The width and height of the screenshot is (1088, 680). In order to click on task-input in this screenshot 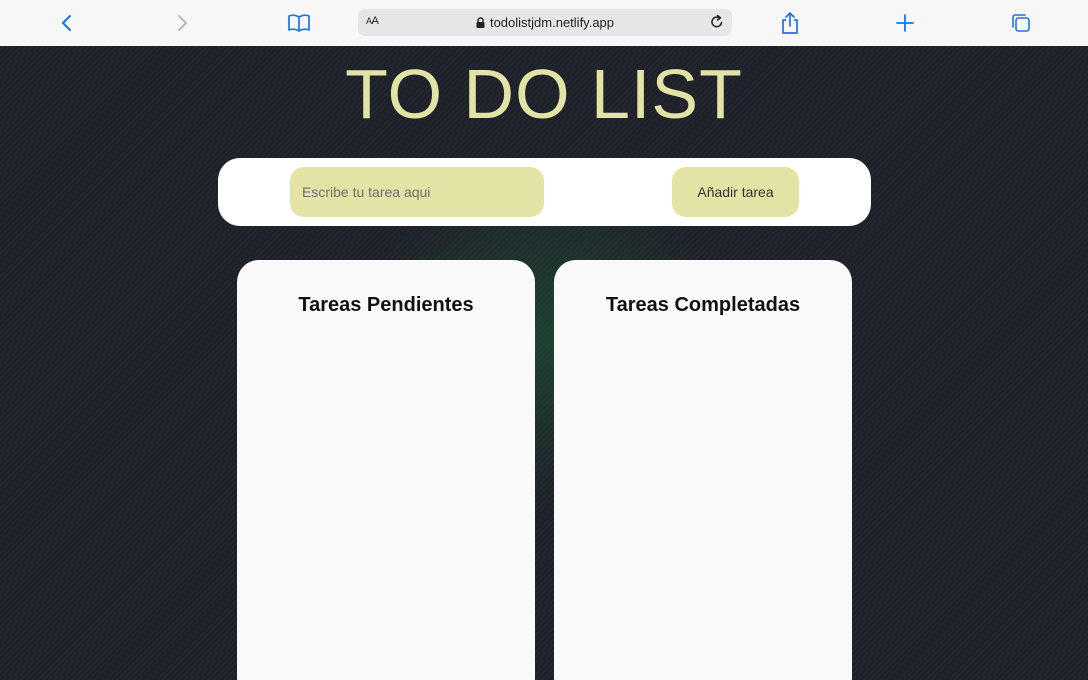, I will do `click(417, 192)`.